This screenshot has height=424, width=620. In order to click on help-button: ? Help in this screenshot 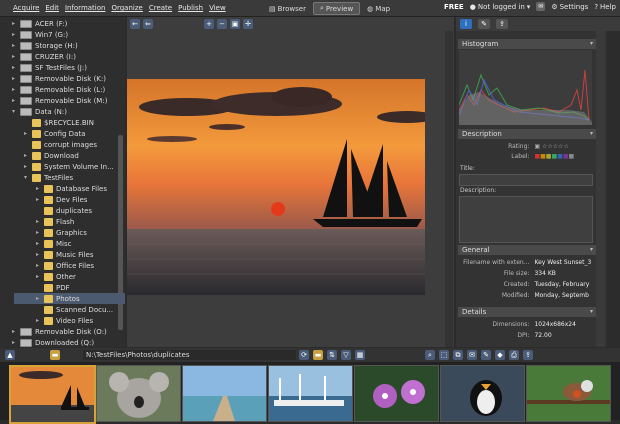, I will do `click(605, 7)`.